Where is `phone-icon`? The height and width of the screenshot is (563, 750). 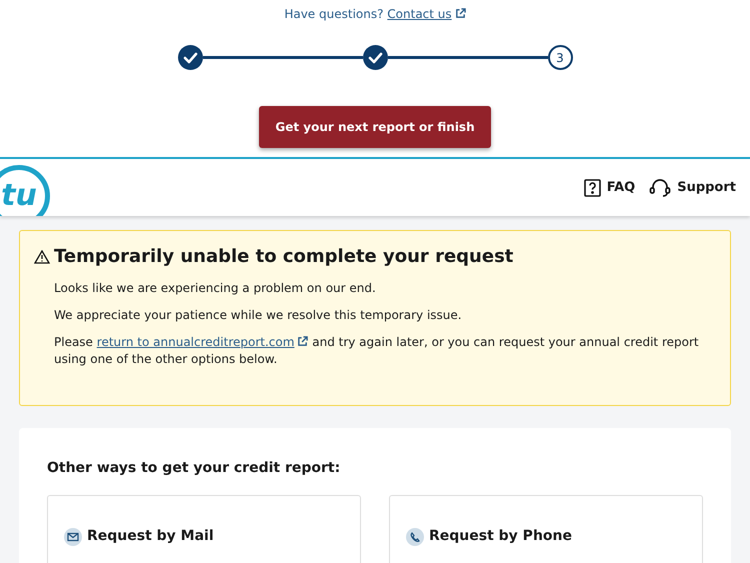
phone-icon is located at coordinates (415, 537).